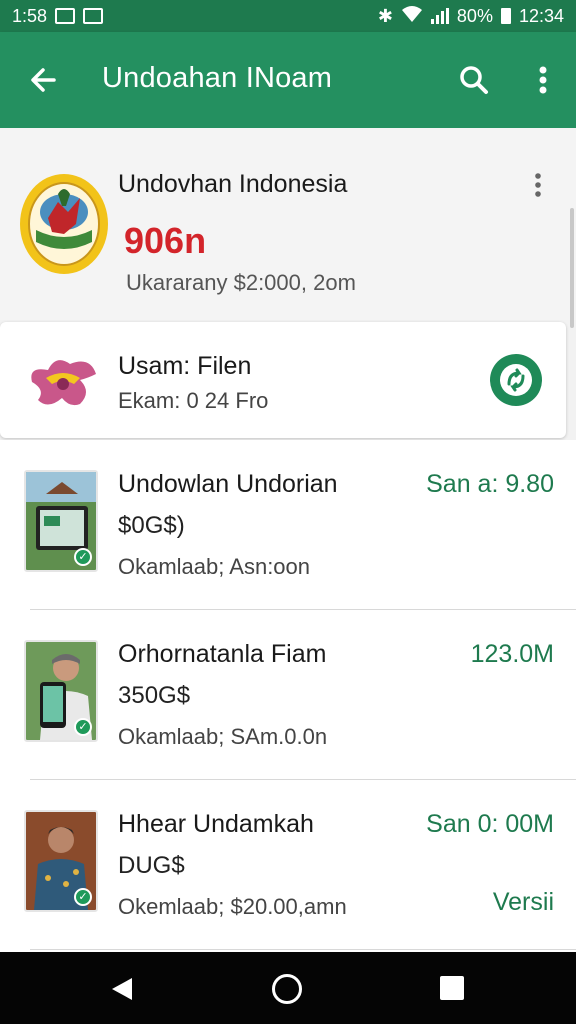 The image size is (576, 1024). I want to click on back-arrow-icon, so click(44, 80).